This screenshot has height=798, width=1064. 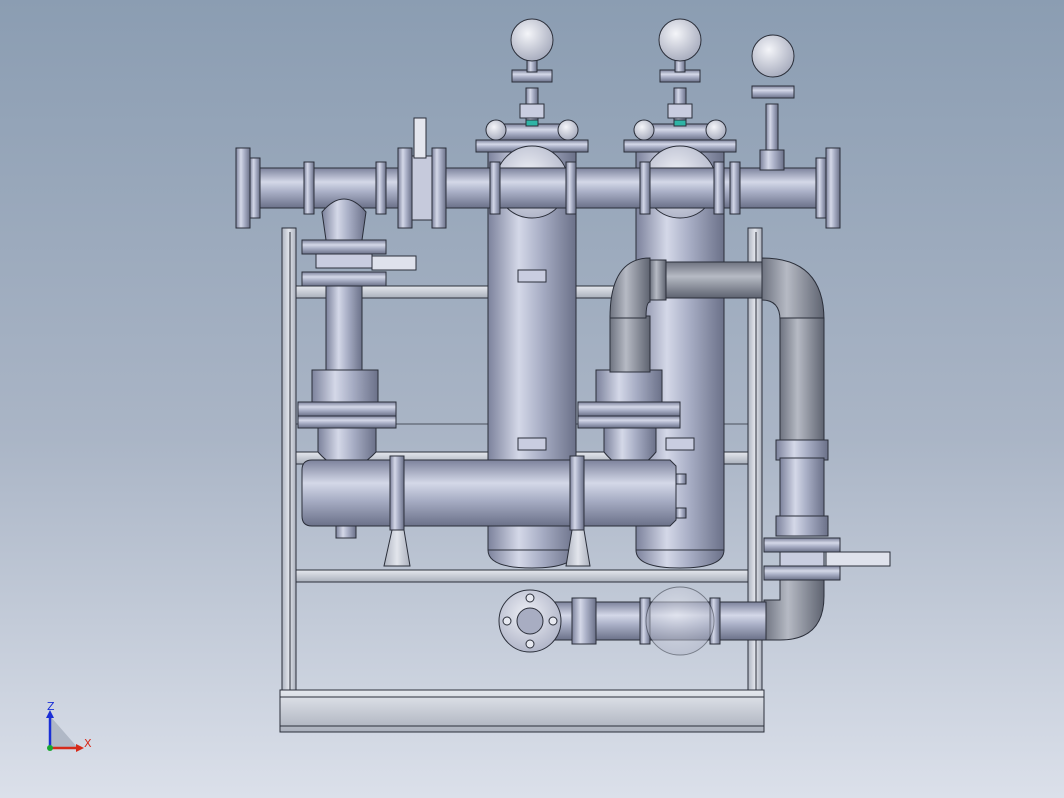 What do you see at coordinates (773, 56) in the screenshot?
I see `pressure-gauge-header` at bounding box center [773, 56].